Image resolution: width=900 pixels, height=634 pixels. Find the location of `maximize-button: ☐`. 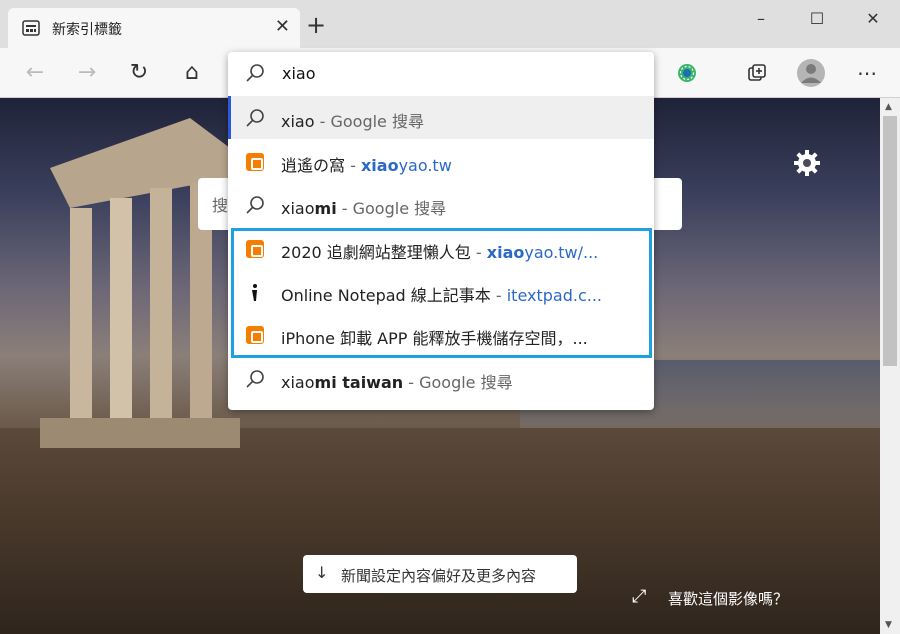

maximize-button: ☐ is located at coordinates (817, 19).